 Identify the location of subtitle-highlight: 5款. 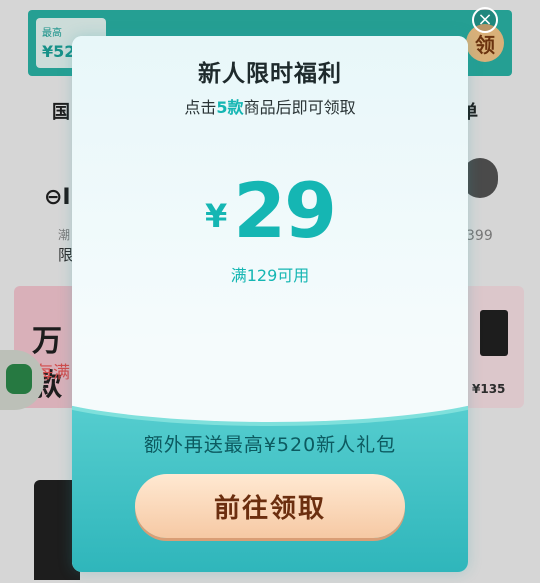
(230, 107).